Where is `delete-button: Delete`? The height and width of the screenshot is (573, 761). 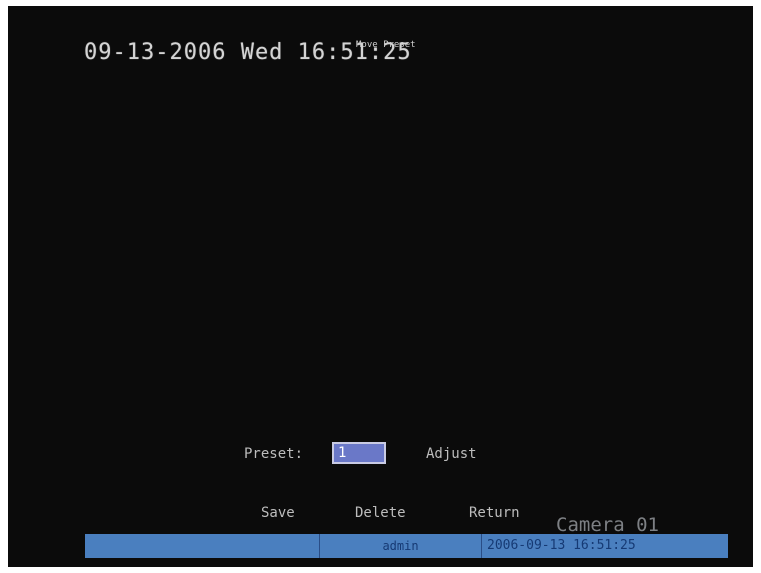
delete-button: Delete is located at coordinates (380, 513).